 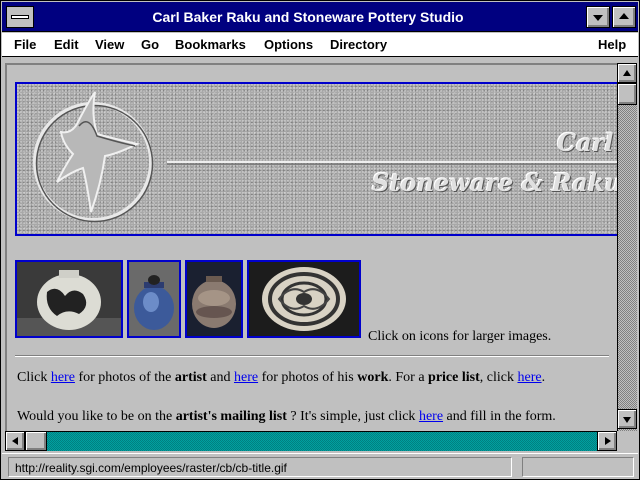 What do you see at coordinates (109, 45) in the screenshot?
I see `menu-view: View` at bounding box center [109, 45].